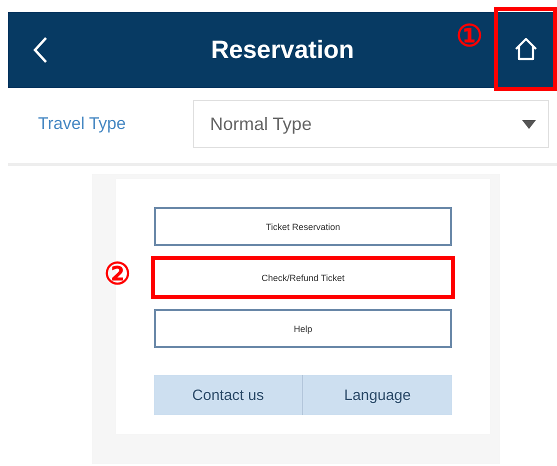 The width and height of the screenshot is (557, 466). Describe the element at coordinates (282, 50) in the screenshot. I see `screen-title: Reservation` at that location.